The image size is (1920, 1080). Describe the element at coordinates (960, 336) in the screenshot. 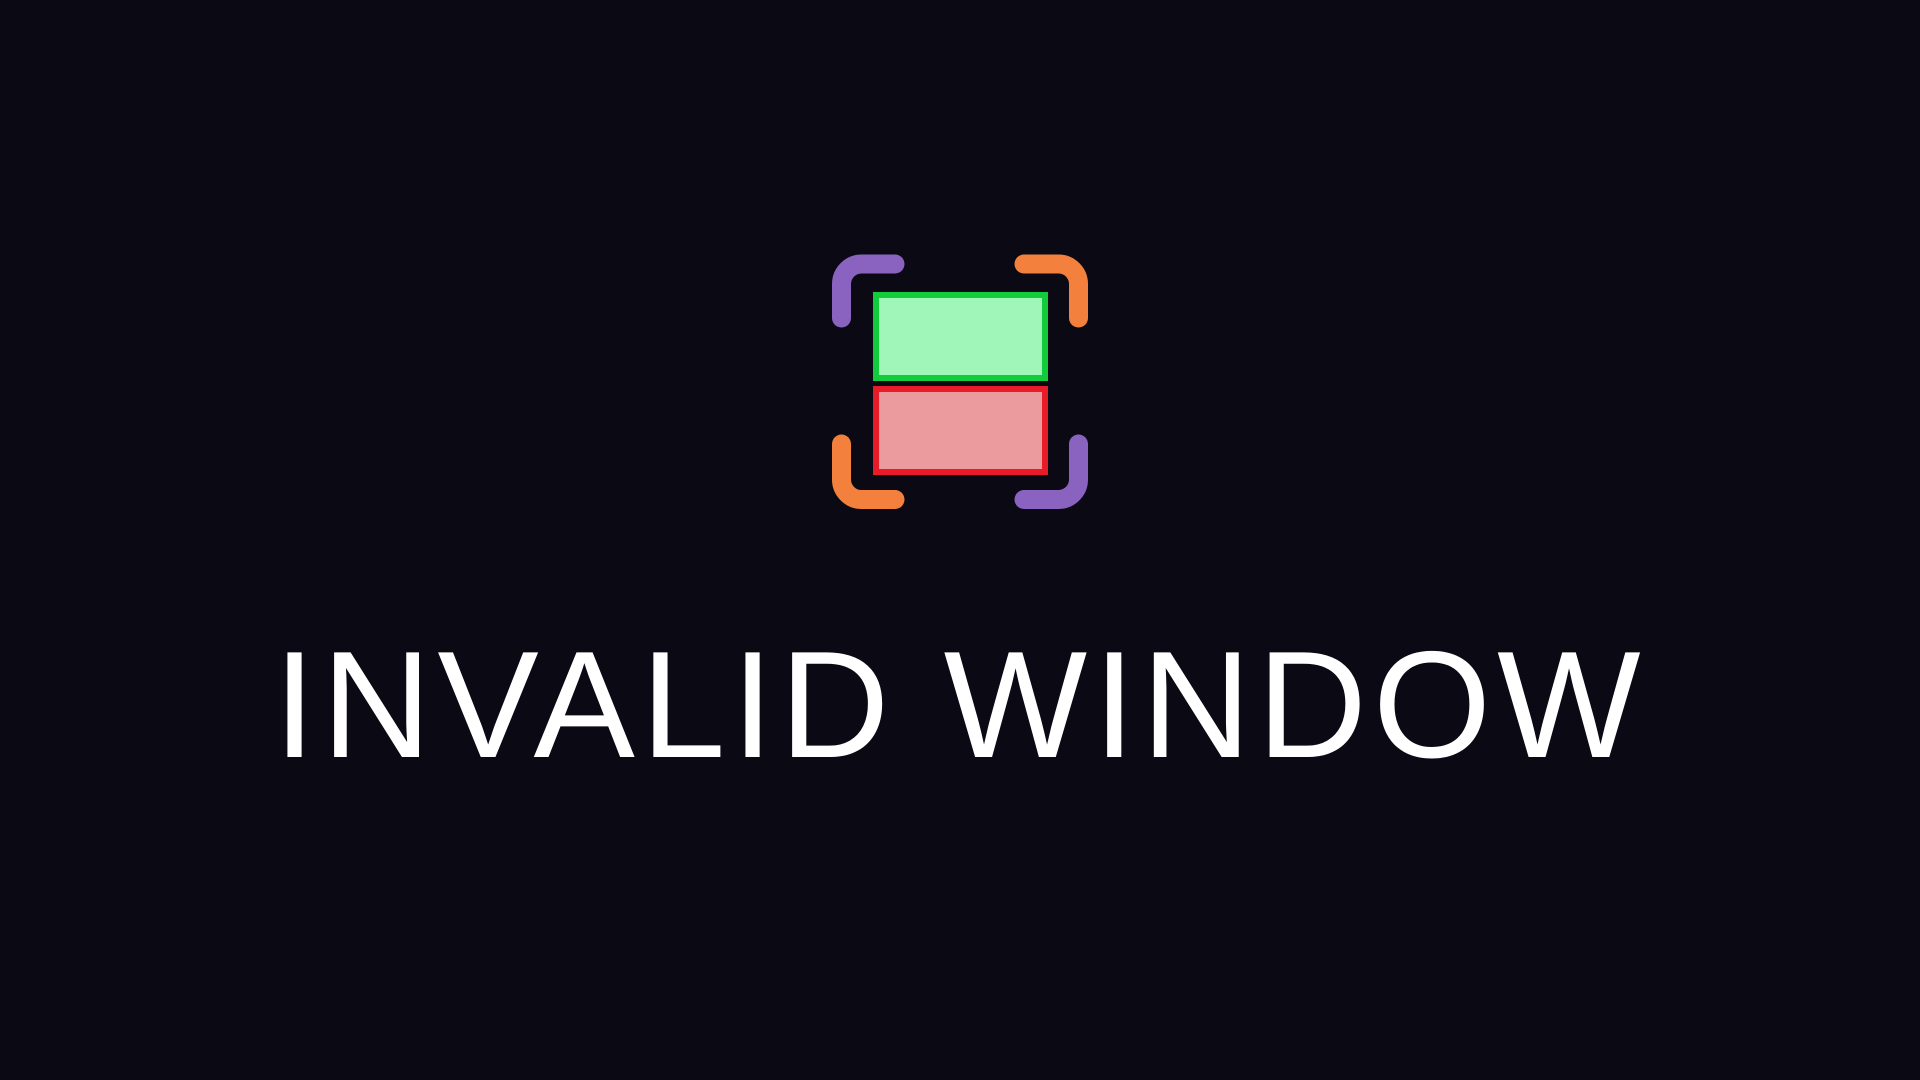

I see `top-window-pane` at that location.